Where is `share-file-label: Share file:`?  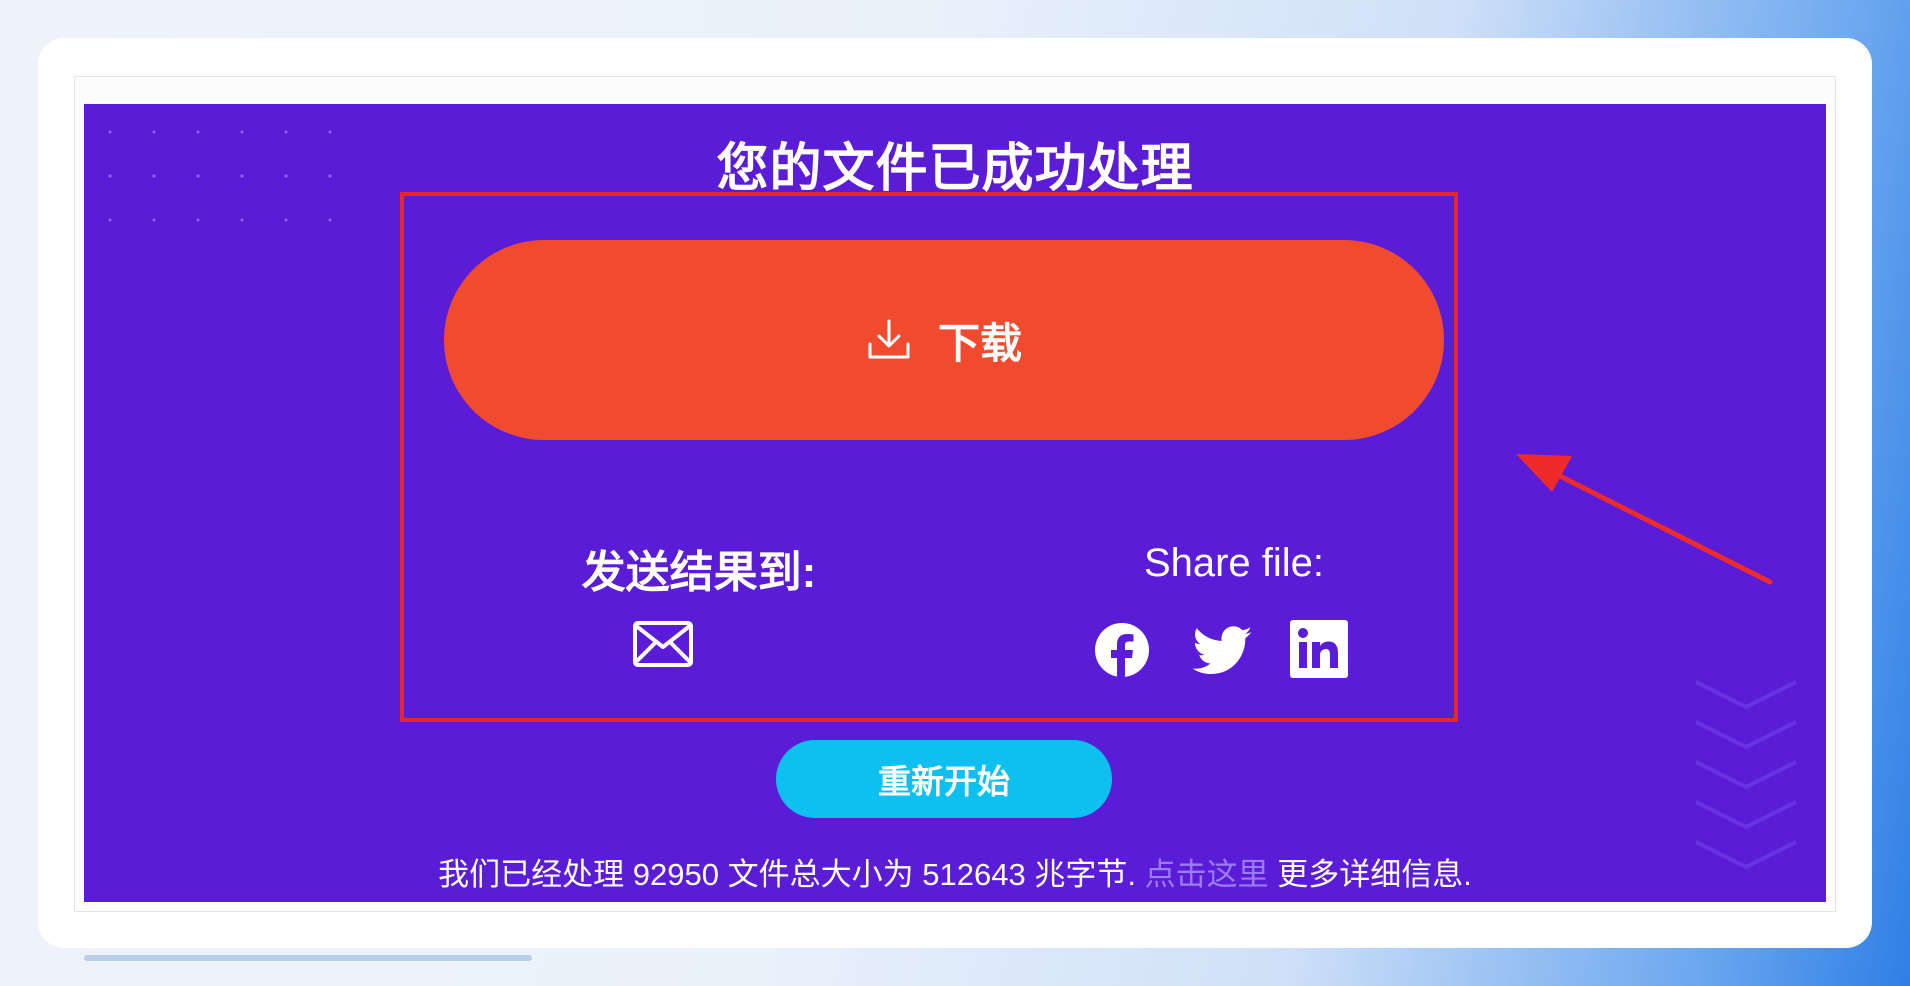
share-file-label: Share file: is located at coordinates (1234, 563).